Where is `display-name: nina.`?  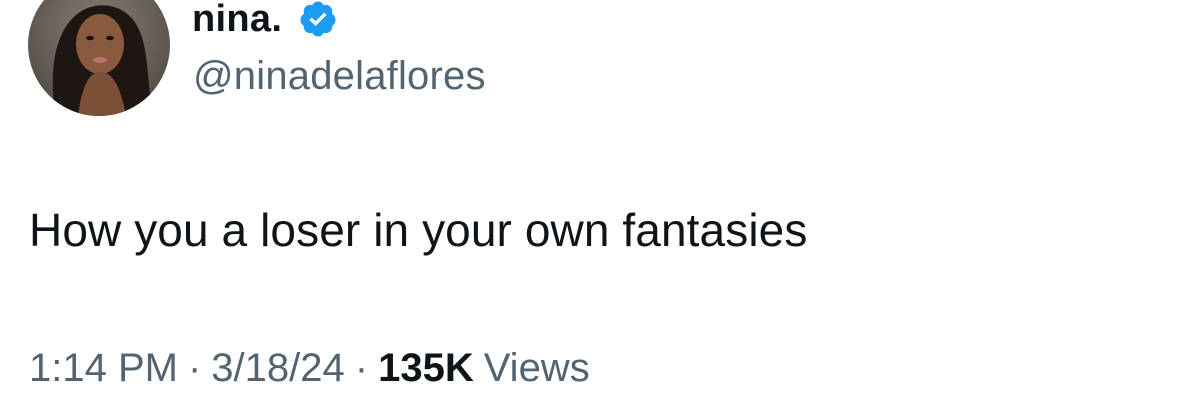
display-name: nina. is located at coordinates (237, 20).